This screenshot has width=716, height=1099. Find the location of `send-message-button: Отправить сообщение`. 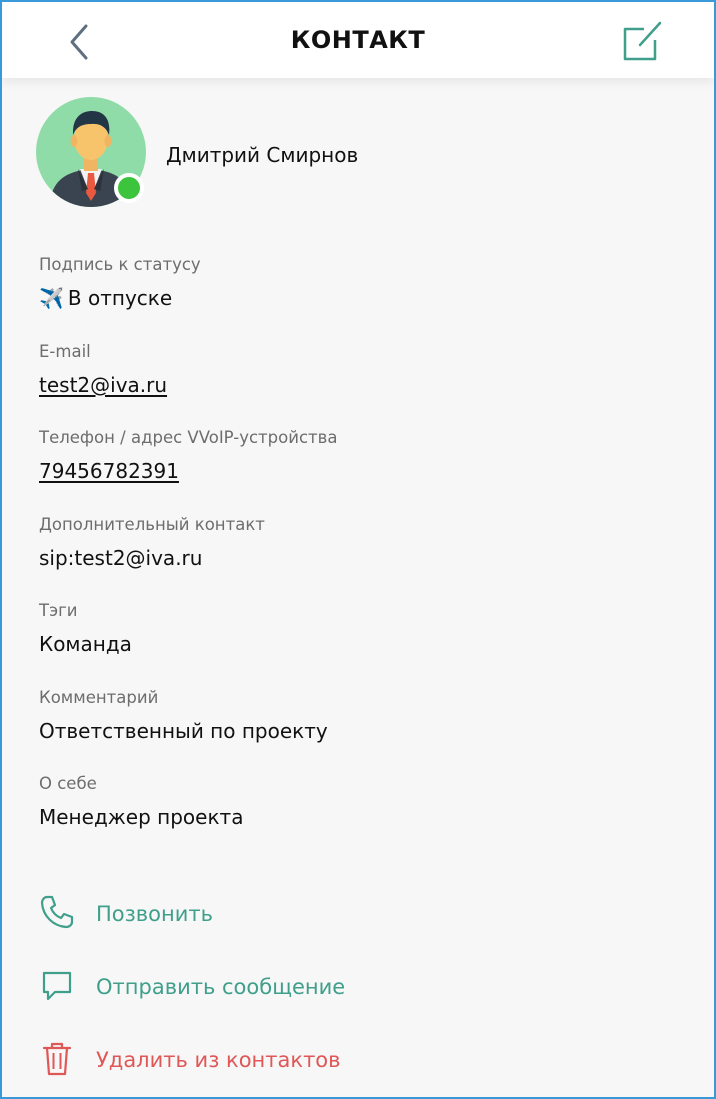

send-message-button: Отправить сообщение is located at coordinates (359, 1001).